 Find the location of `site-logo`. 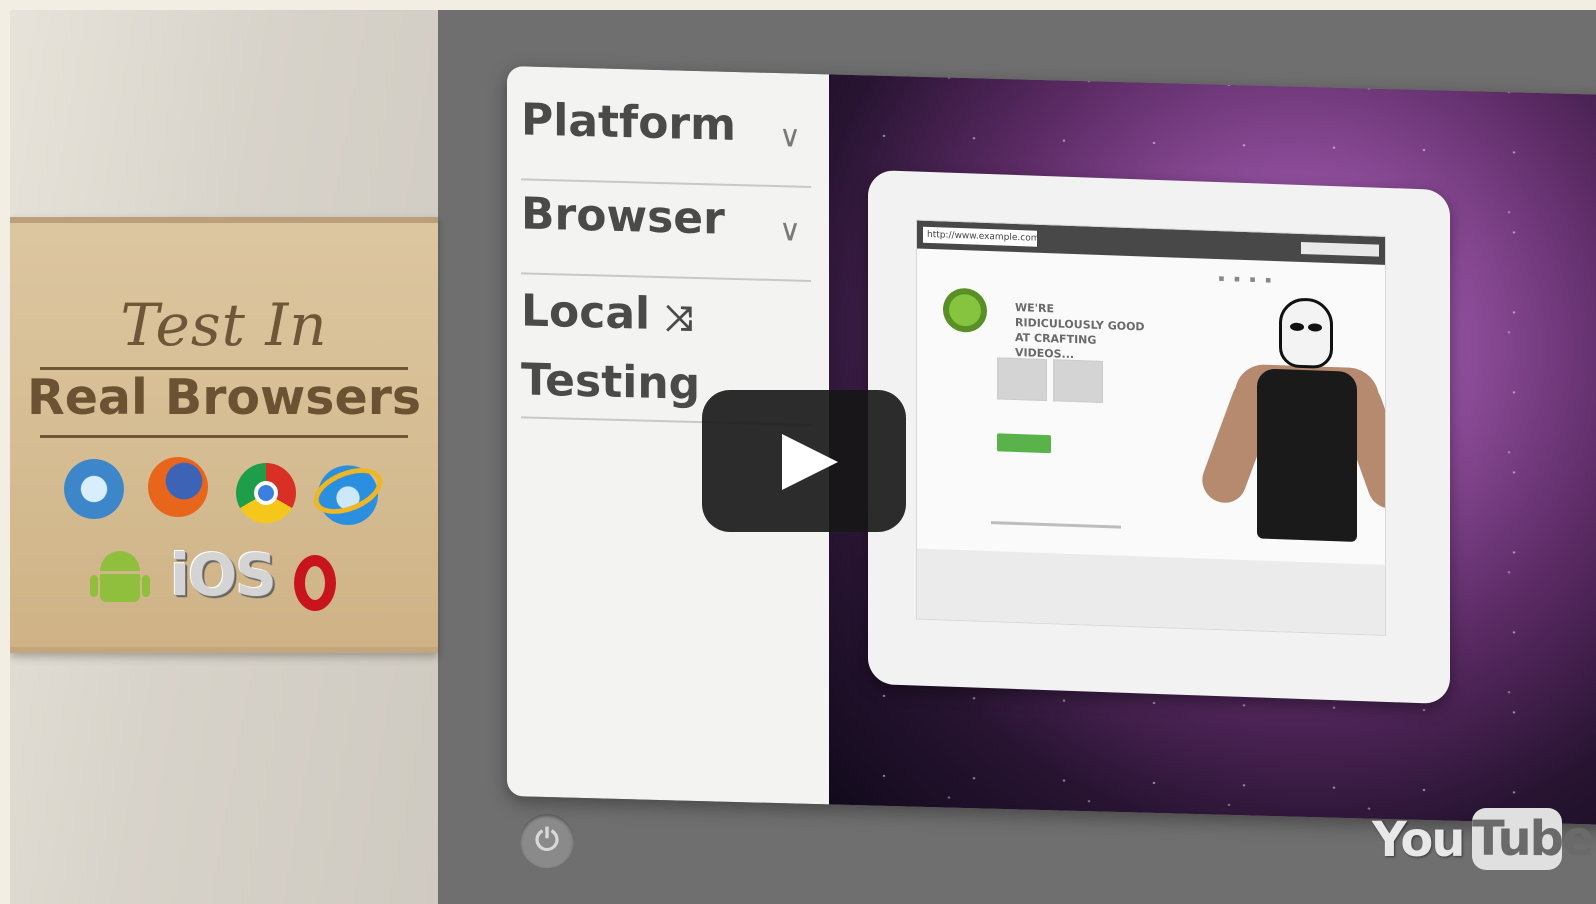

site-logo is located at coordinates (965, 310).